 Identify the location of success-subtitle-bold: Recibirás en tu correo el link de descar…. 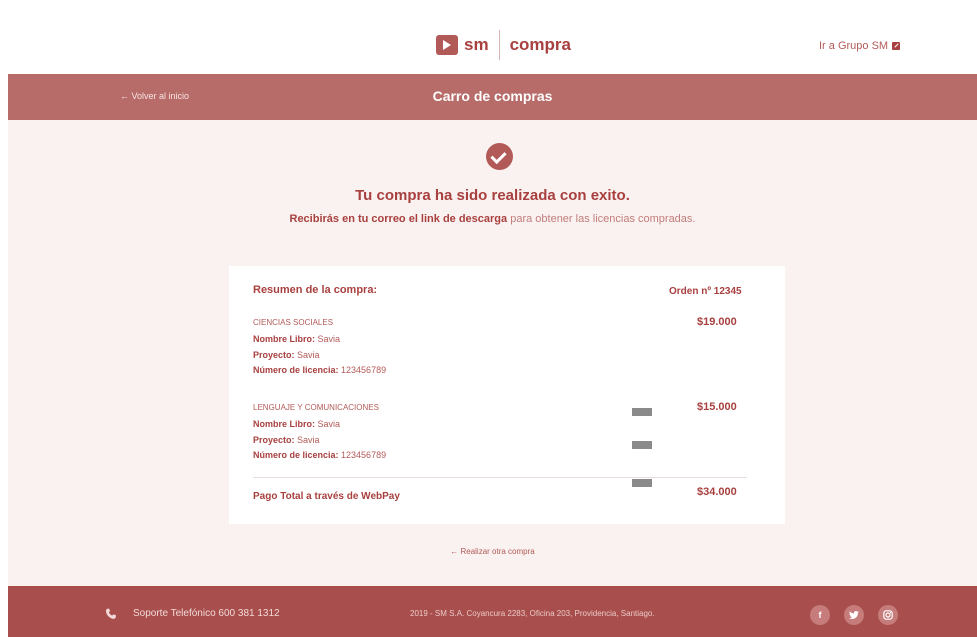
(398, 219).